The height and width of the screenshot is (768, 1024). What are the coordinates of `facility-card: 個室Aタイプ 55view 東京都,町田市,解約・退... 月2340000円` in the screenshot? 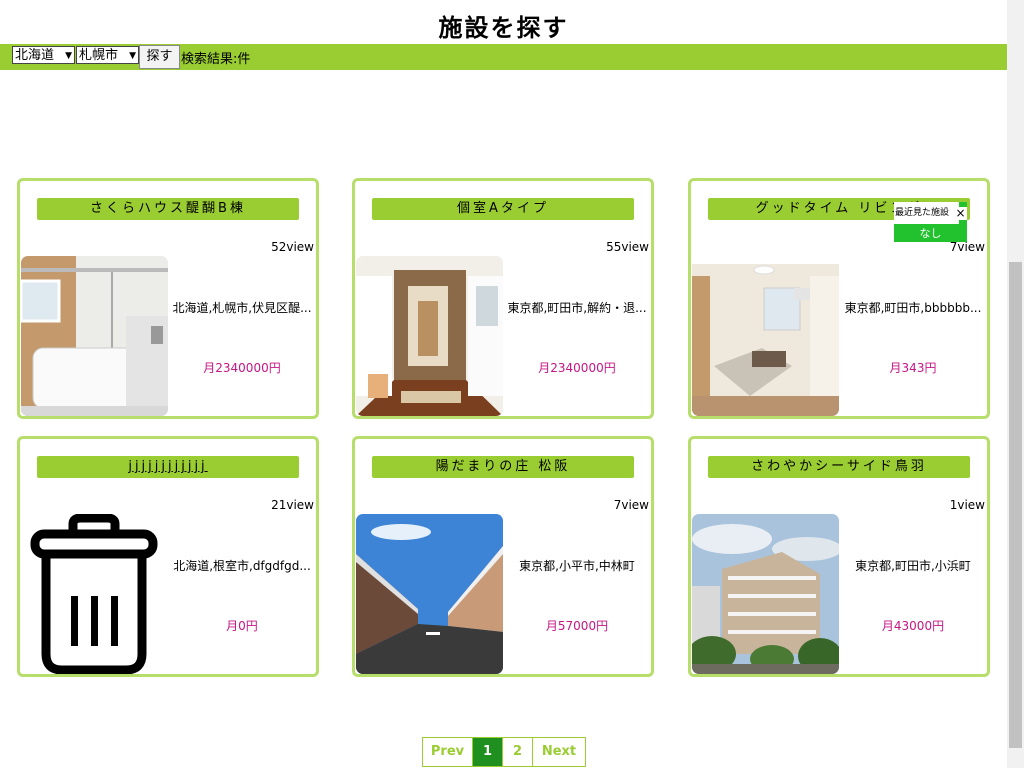 It's located at (503, 298).